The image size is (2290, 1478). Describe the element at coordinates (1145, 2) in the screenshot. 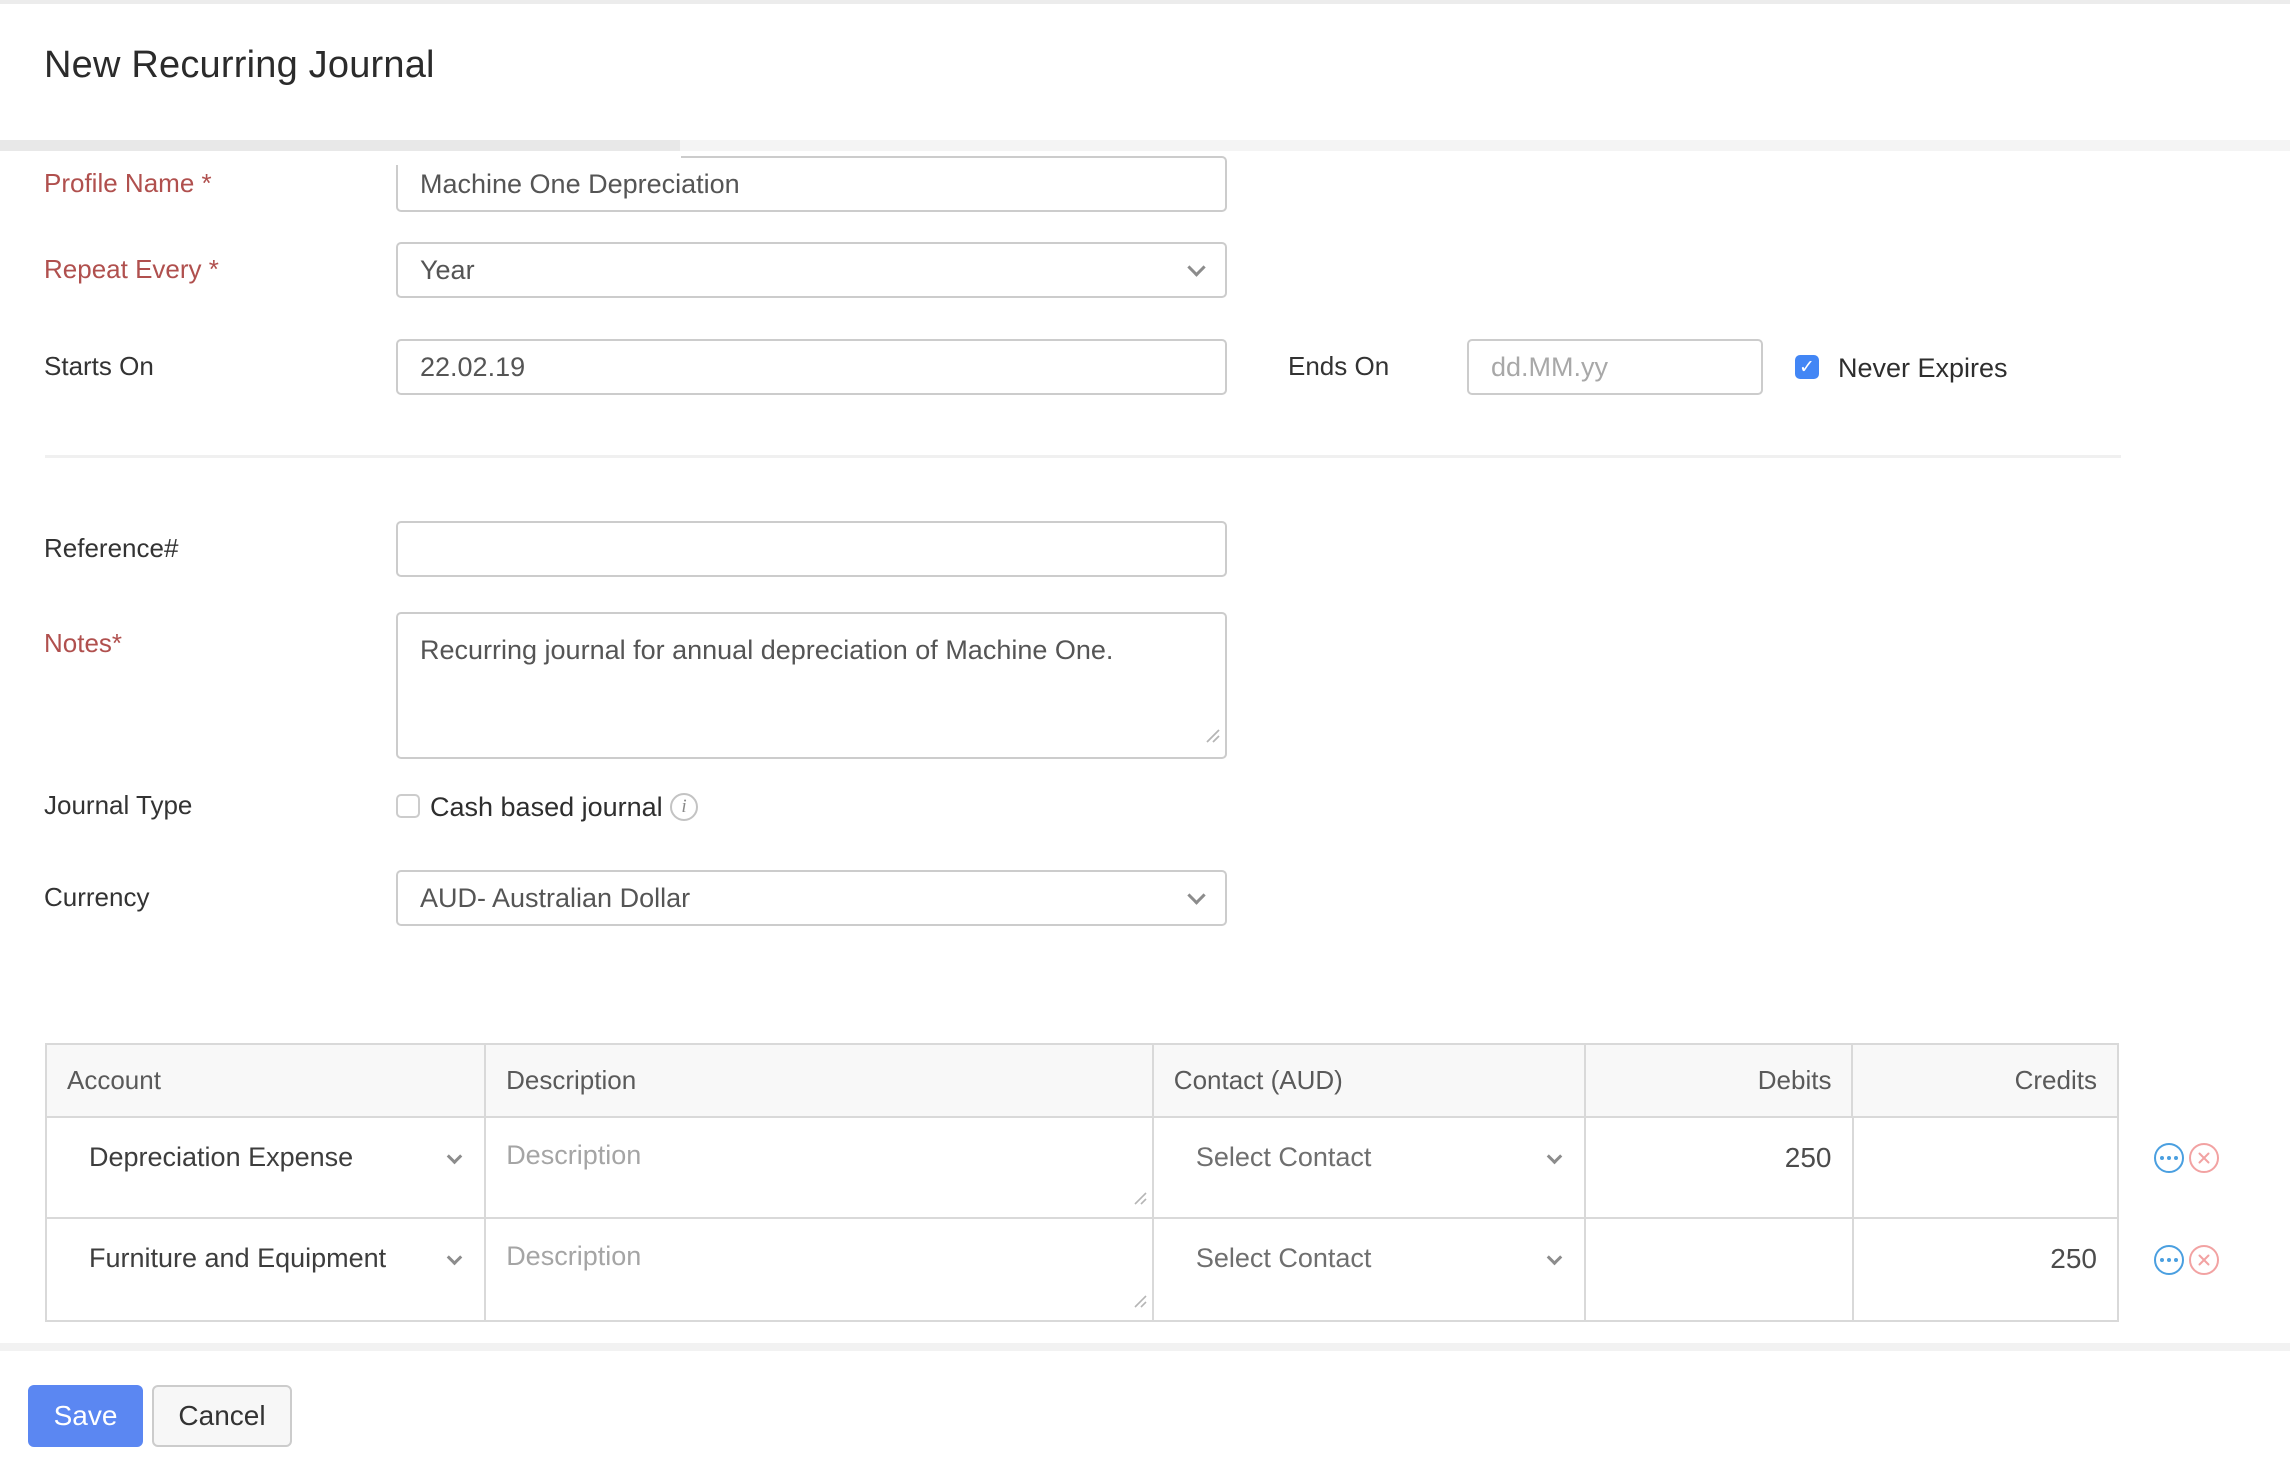

I see `top-strip` at that location.